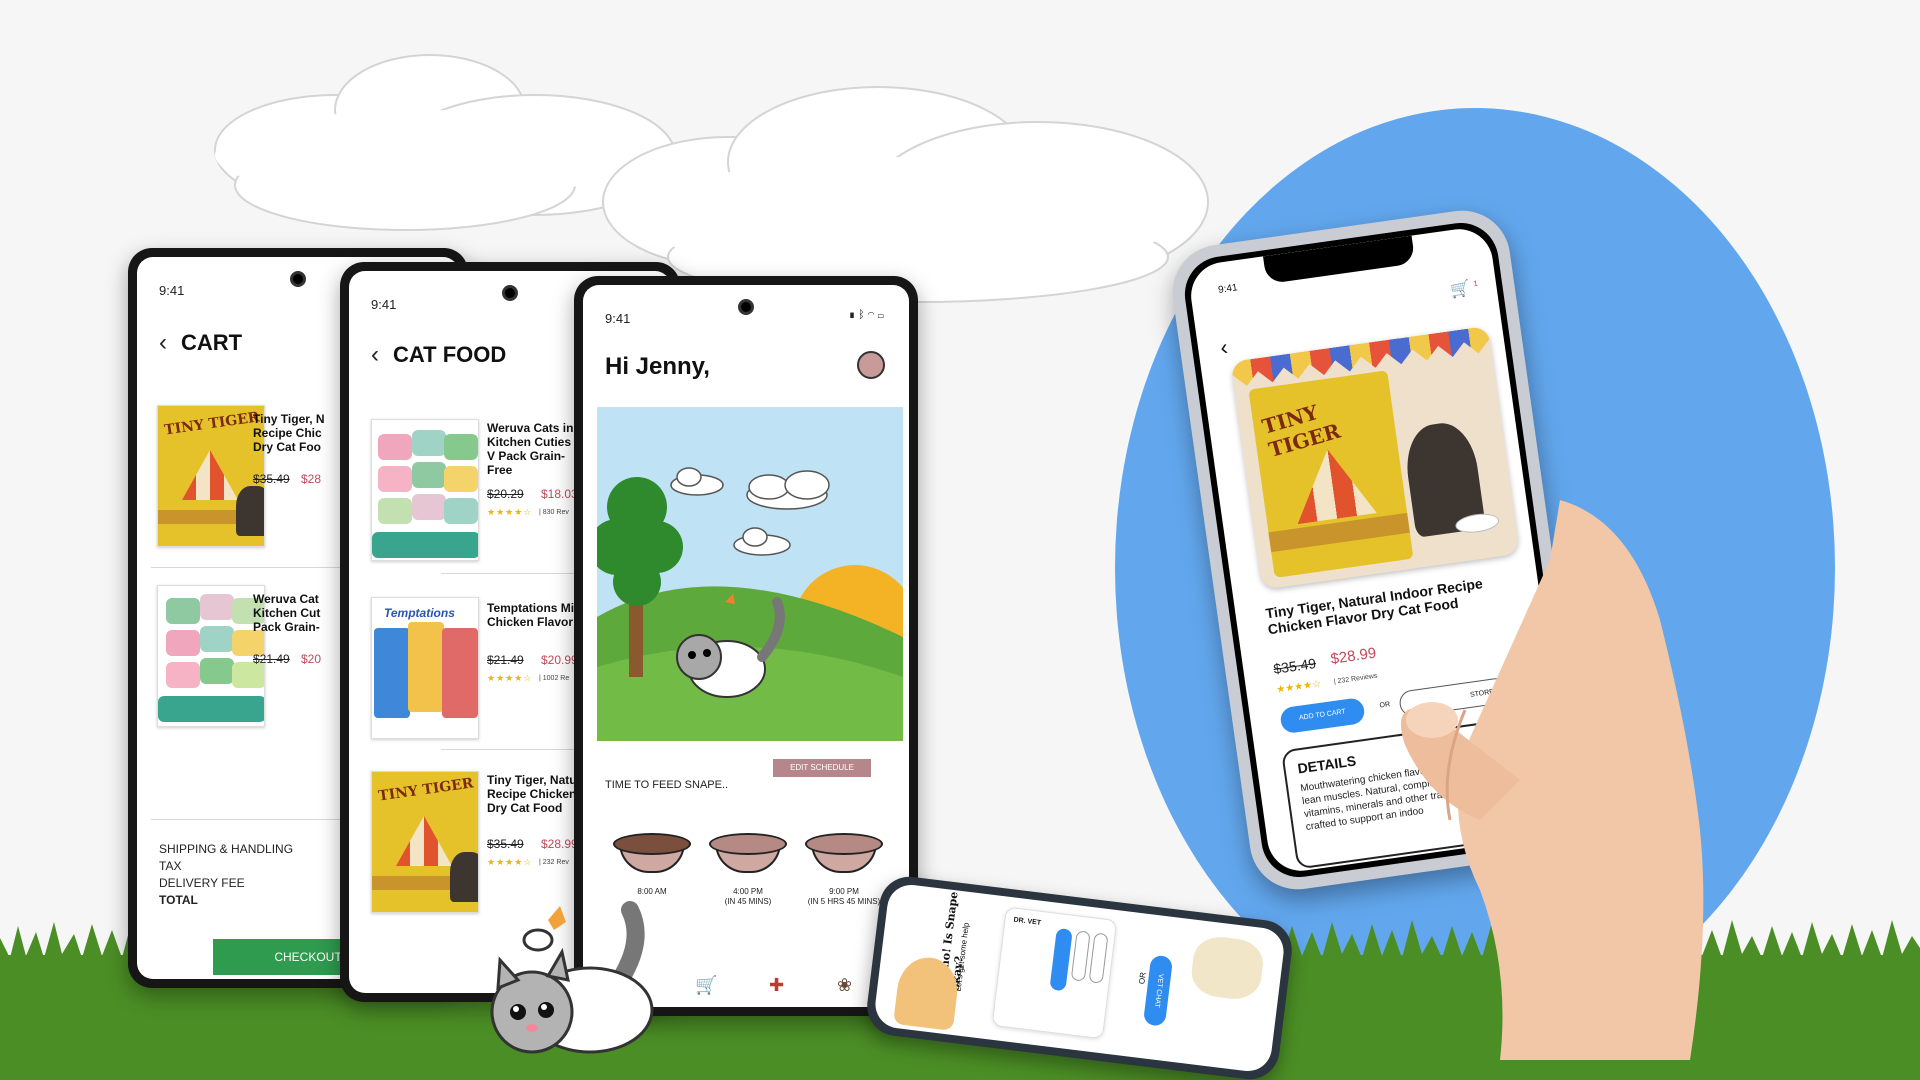 Image resolution: width=1920 pixels, height=1080 pixels. I want to click on product-old-price-3: $35.49, so click(505, 844).